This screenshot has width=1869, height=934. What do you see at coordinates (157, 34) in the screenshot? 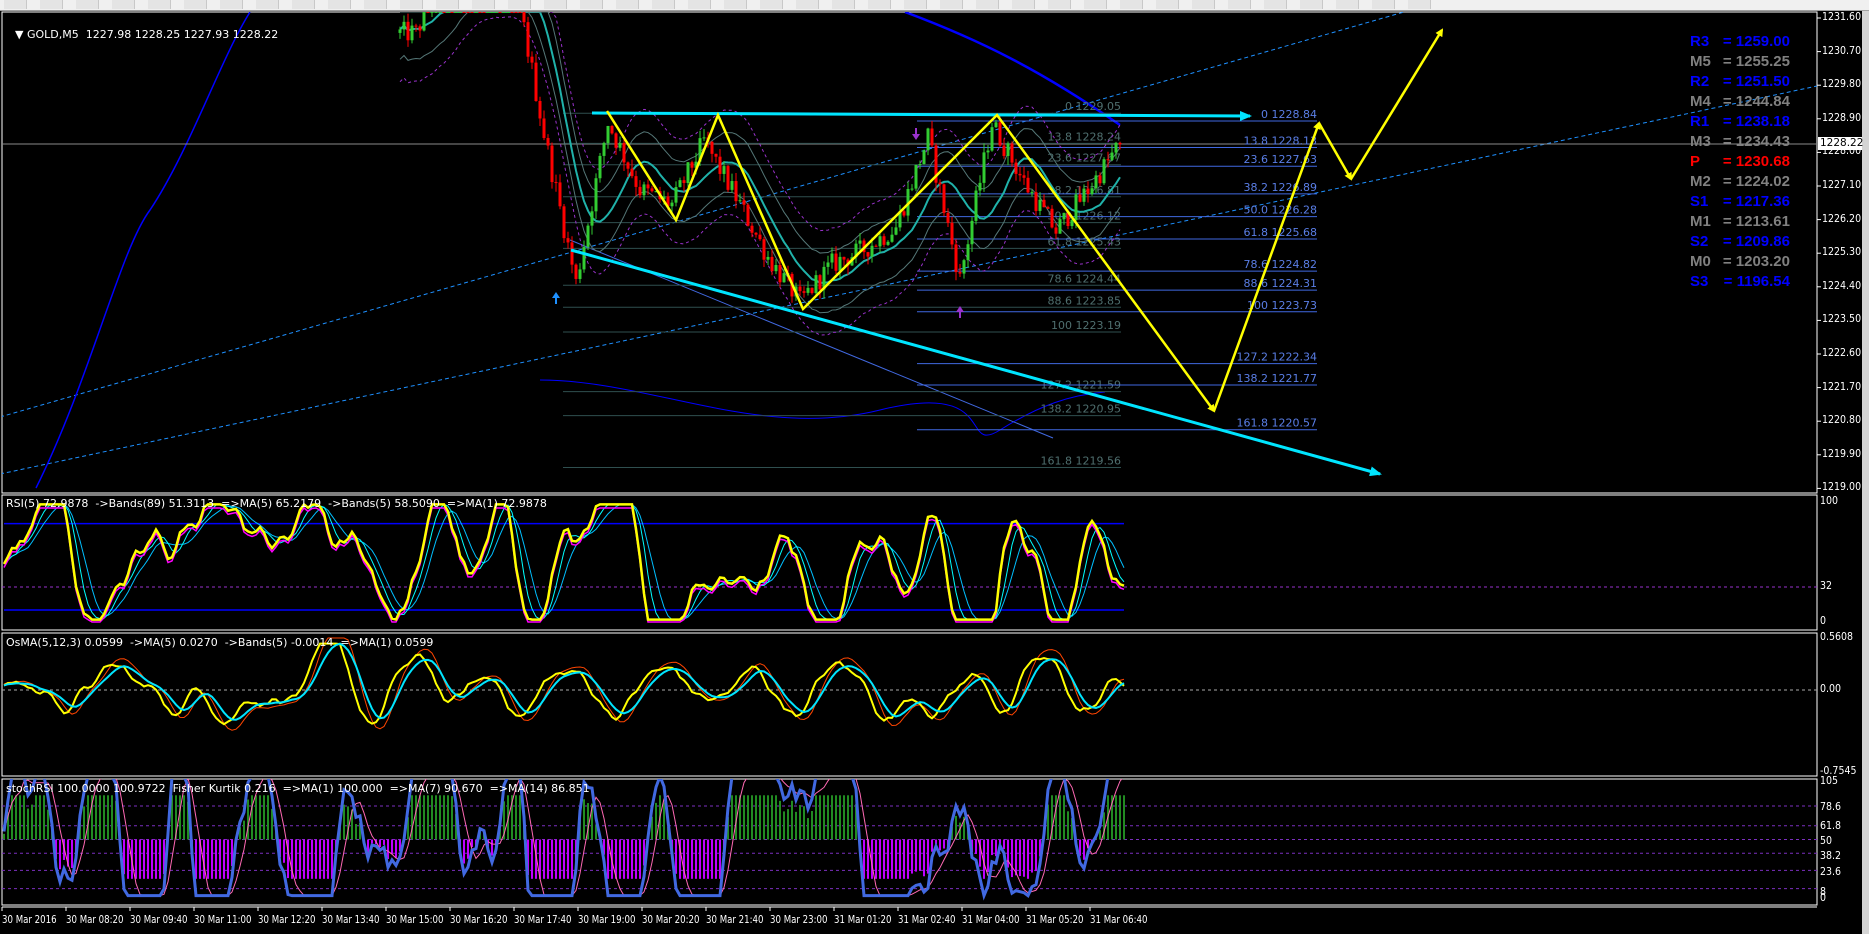
I see `high-price: 1228.25` at bounding box center [157, 34].